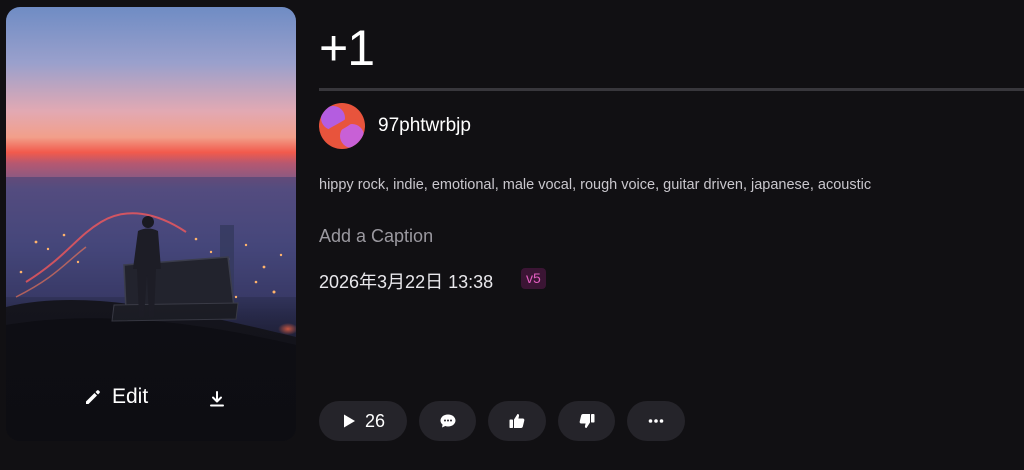  Describe the element at coordinates (130, 396) in the screenshot. I see `edit-label: Edit` at that location.